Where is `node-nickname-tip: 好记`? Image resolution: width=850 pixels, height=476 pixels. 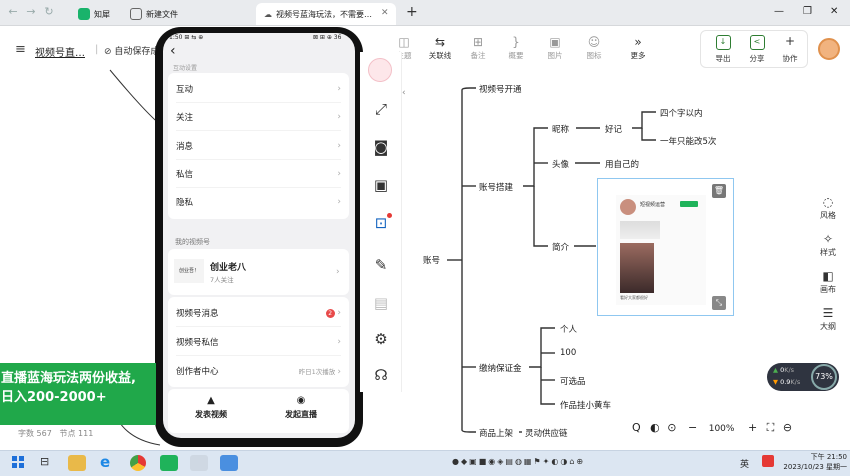
node-nickname-tip: 好记 is located at coordinates (613, 129).